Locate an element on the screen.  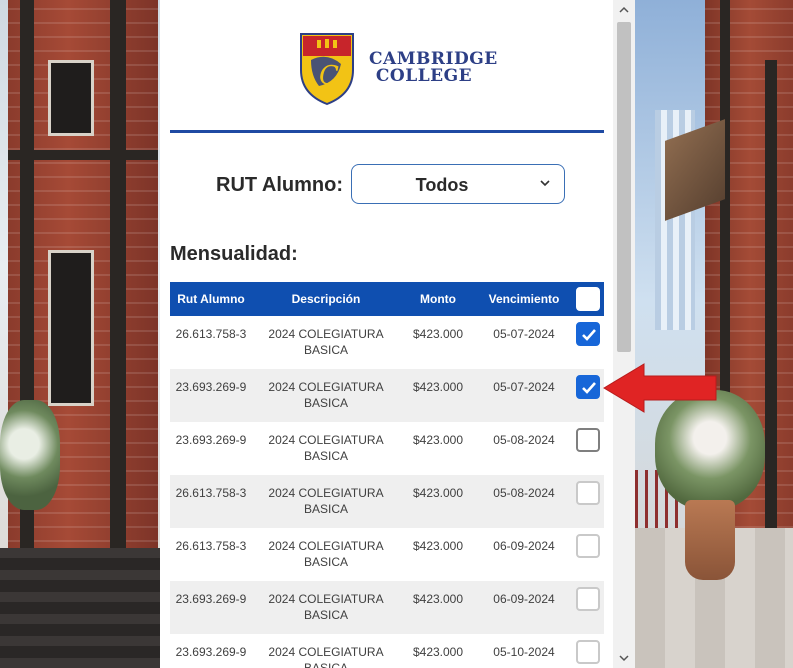
due-date-cell: 05-07-2024 is located at coordinates (524, 395).